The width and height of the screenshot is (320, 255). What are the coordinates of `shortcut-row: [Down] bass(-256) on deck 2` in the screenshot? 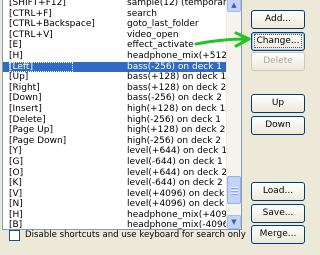 It's located at (114, 98).